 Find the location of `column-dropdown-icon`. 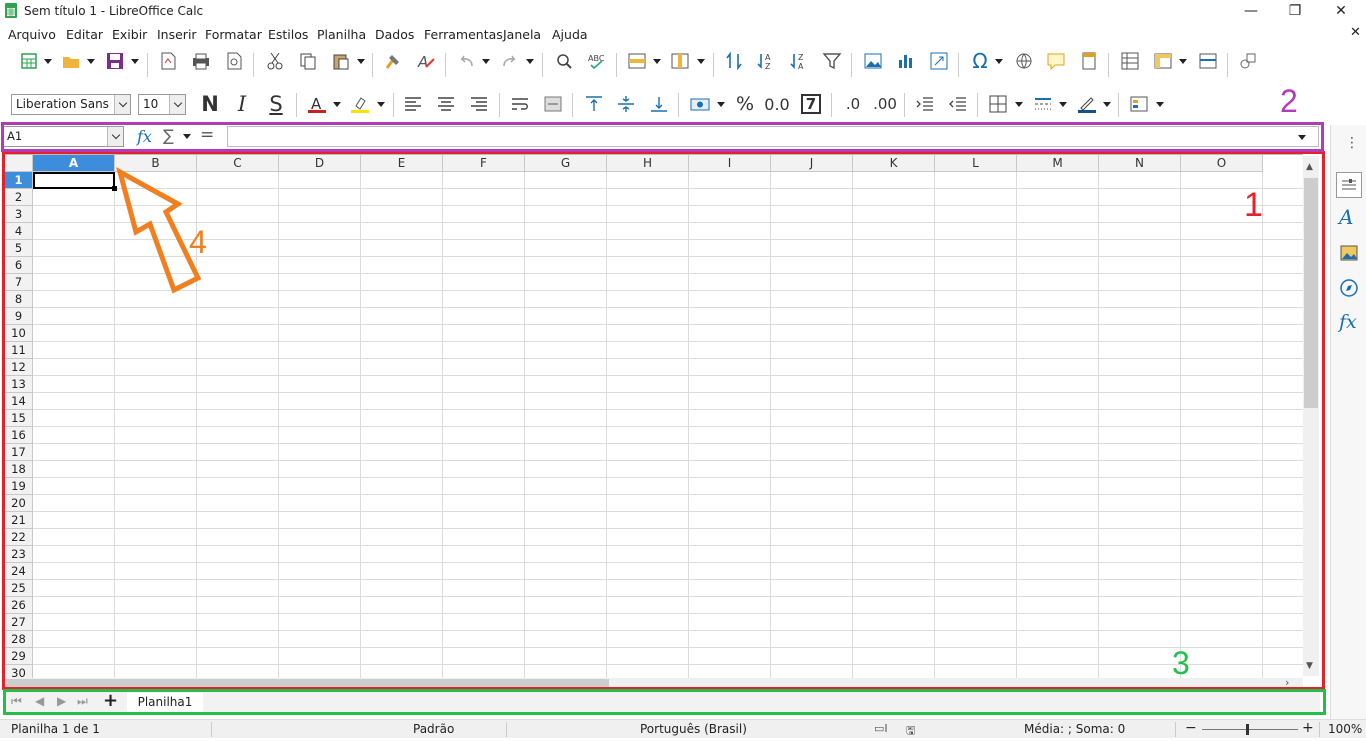

column-dropdown-icon is located at coordinates (701, 61).